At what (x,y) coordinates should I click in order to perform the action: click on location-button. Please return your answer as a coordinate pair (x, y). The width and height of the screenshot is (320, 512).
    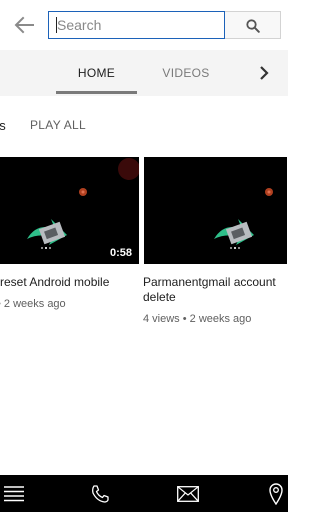
    Looking at the image, I should click on (272, 493).